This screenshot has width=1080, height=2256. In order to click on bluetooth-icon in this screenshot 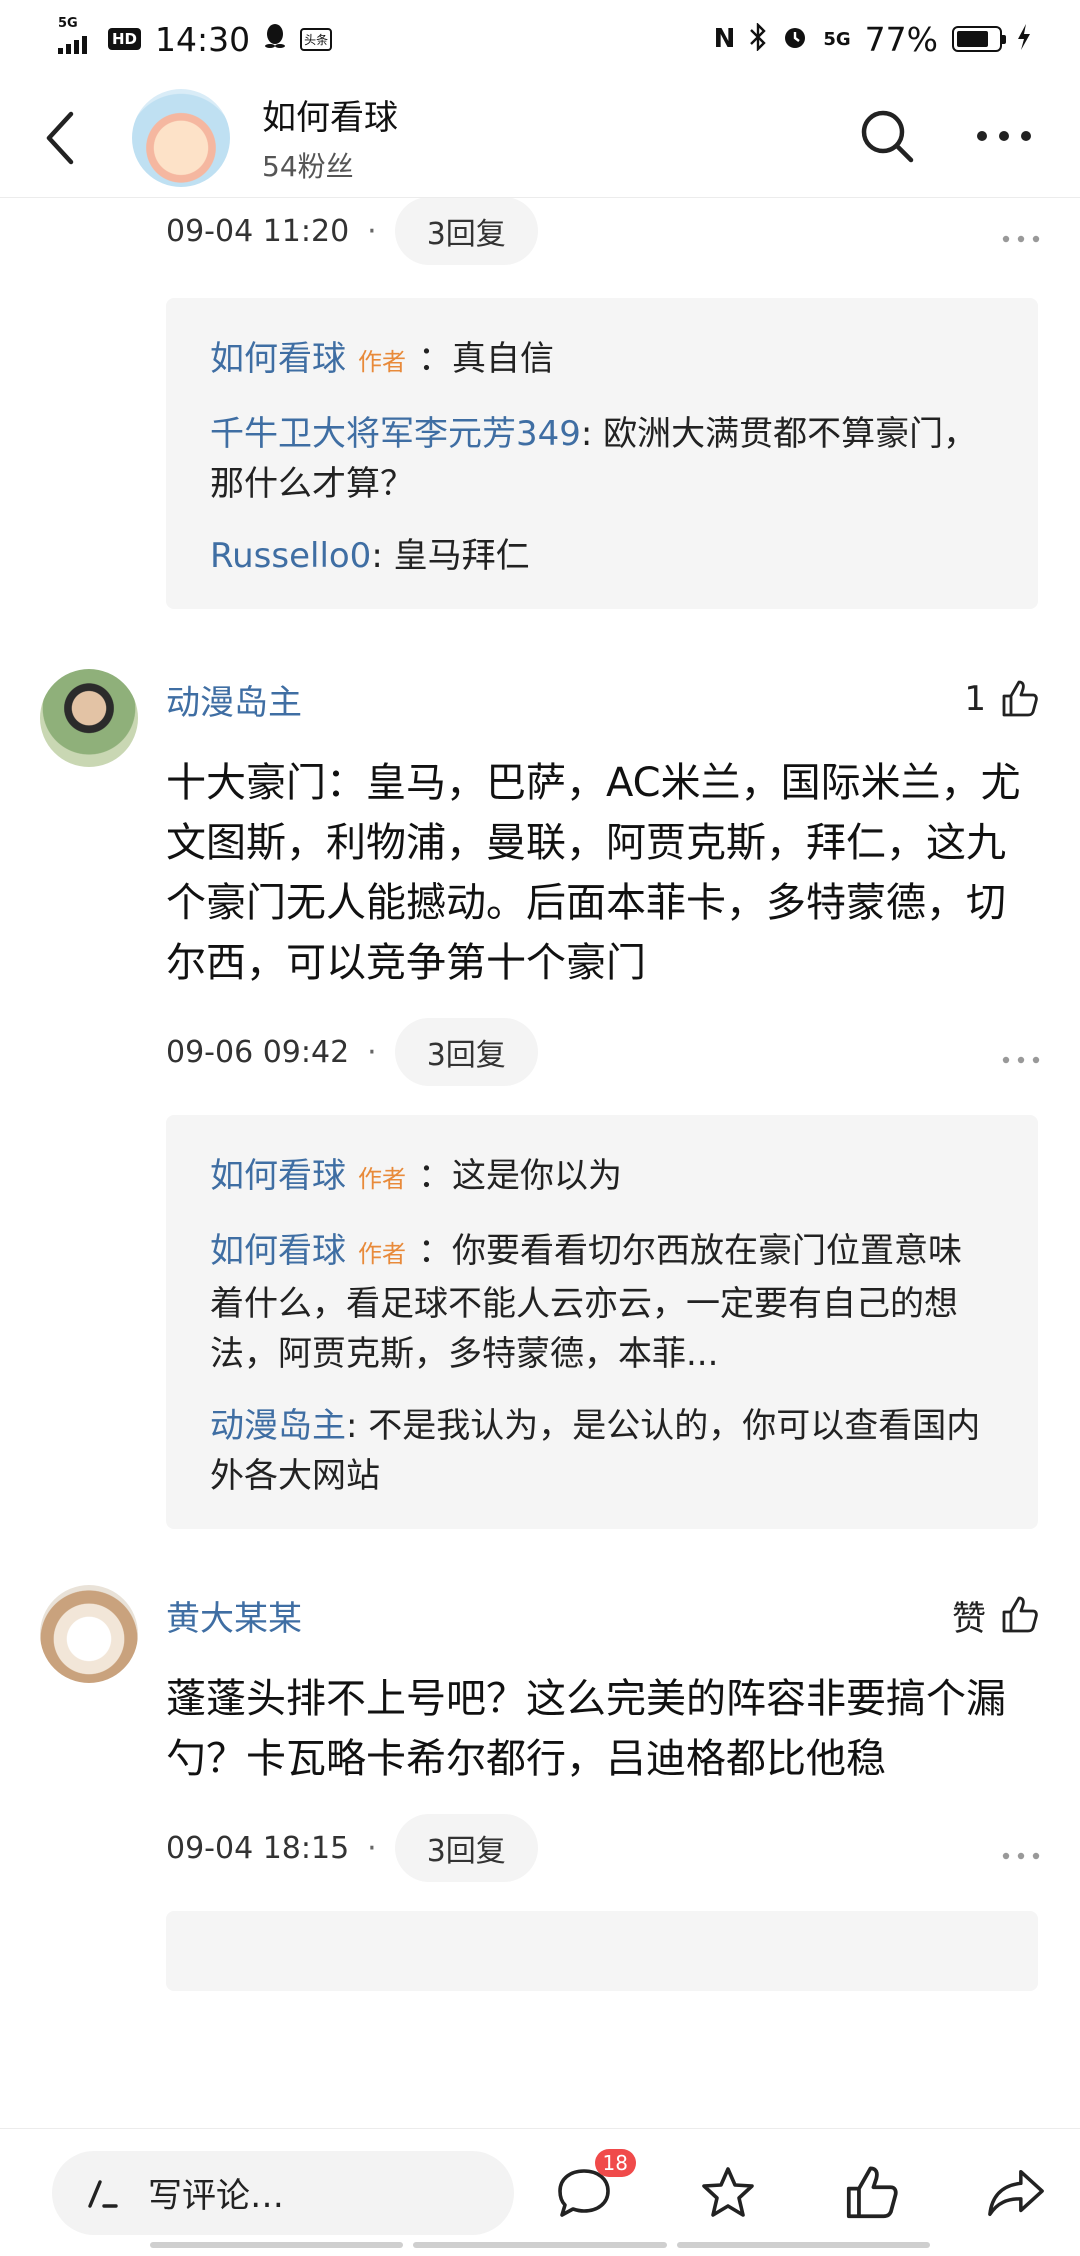, I will do `click(758, 39)`.